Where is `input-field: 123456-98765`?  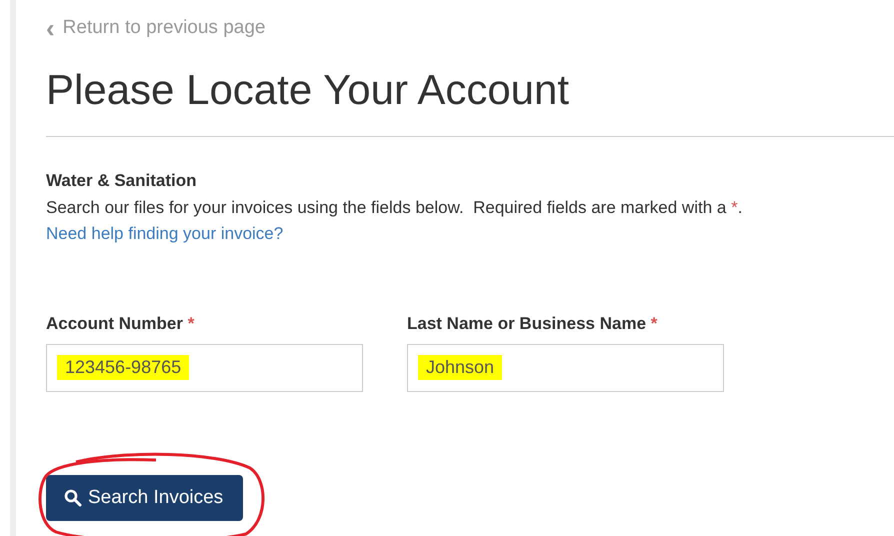 input-field: 123456-98765 is located at coordinates (204, 368).